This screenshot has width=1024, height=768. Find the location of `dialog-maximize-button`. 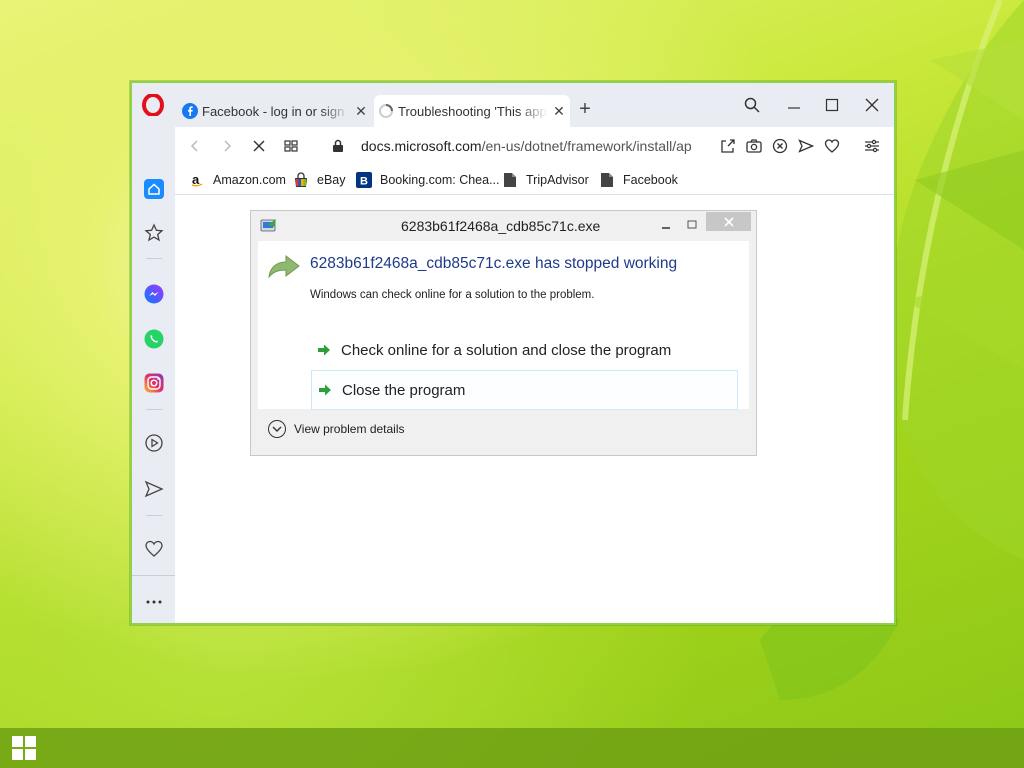

dialog-maximize-button is located at coordinates (692, 225).